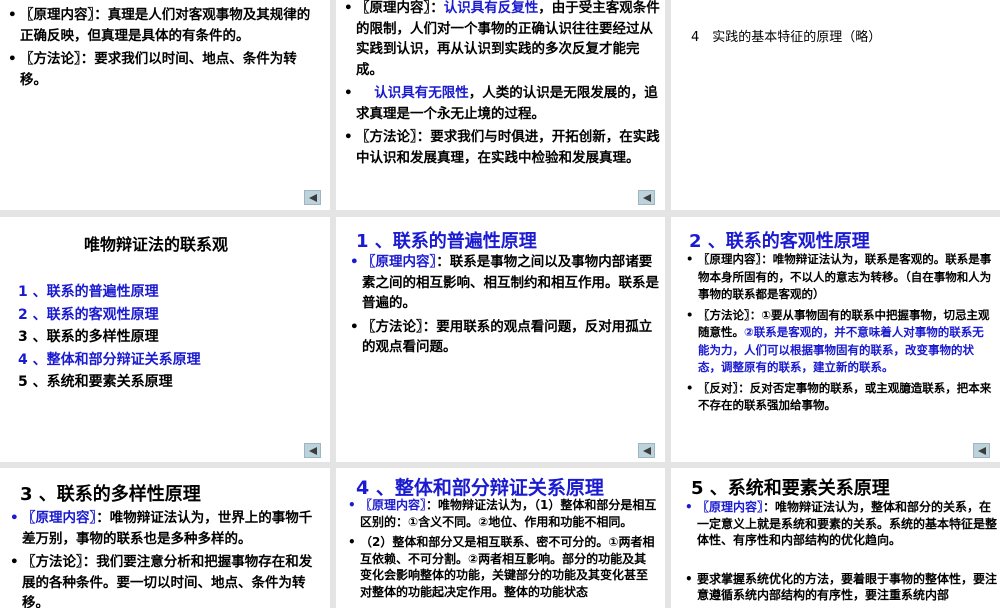 Image resolution: width=1000 pixels, height=608 pixels. What do you see at coordinates (835, 105) in the screenshot?
I see `slide-3: 4 实践的基本特征的原理（略）` at bounding box center [835, 105].